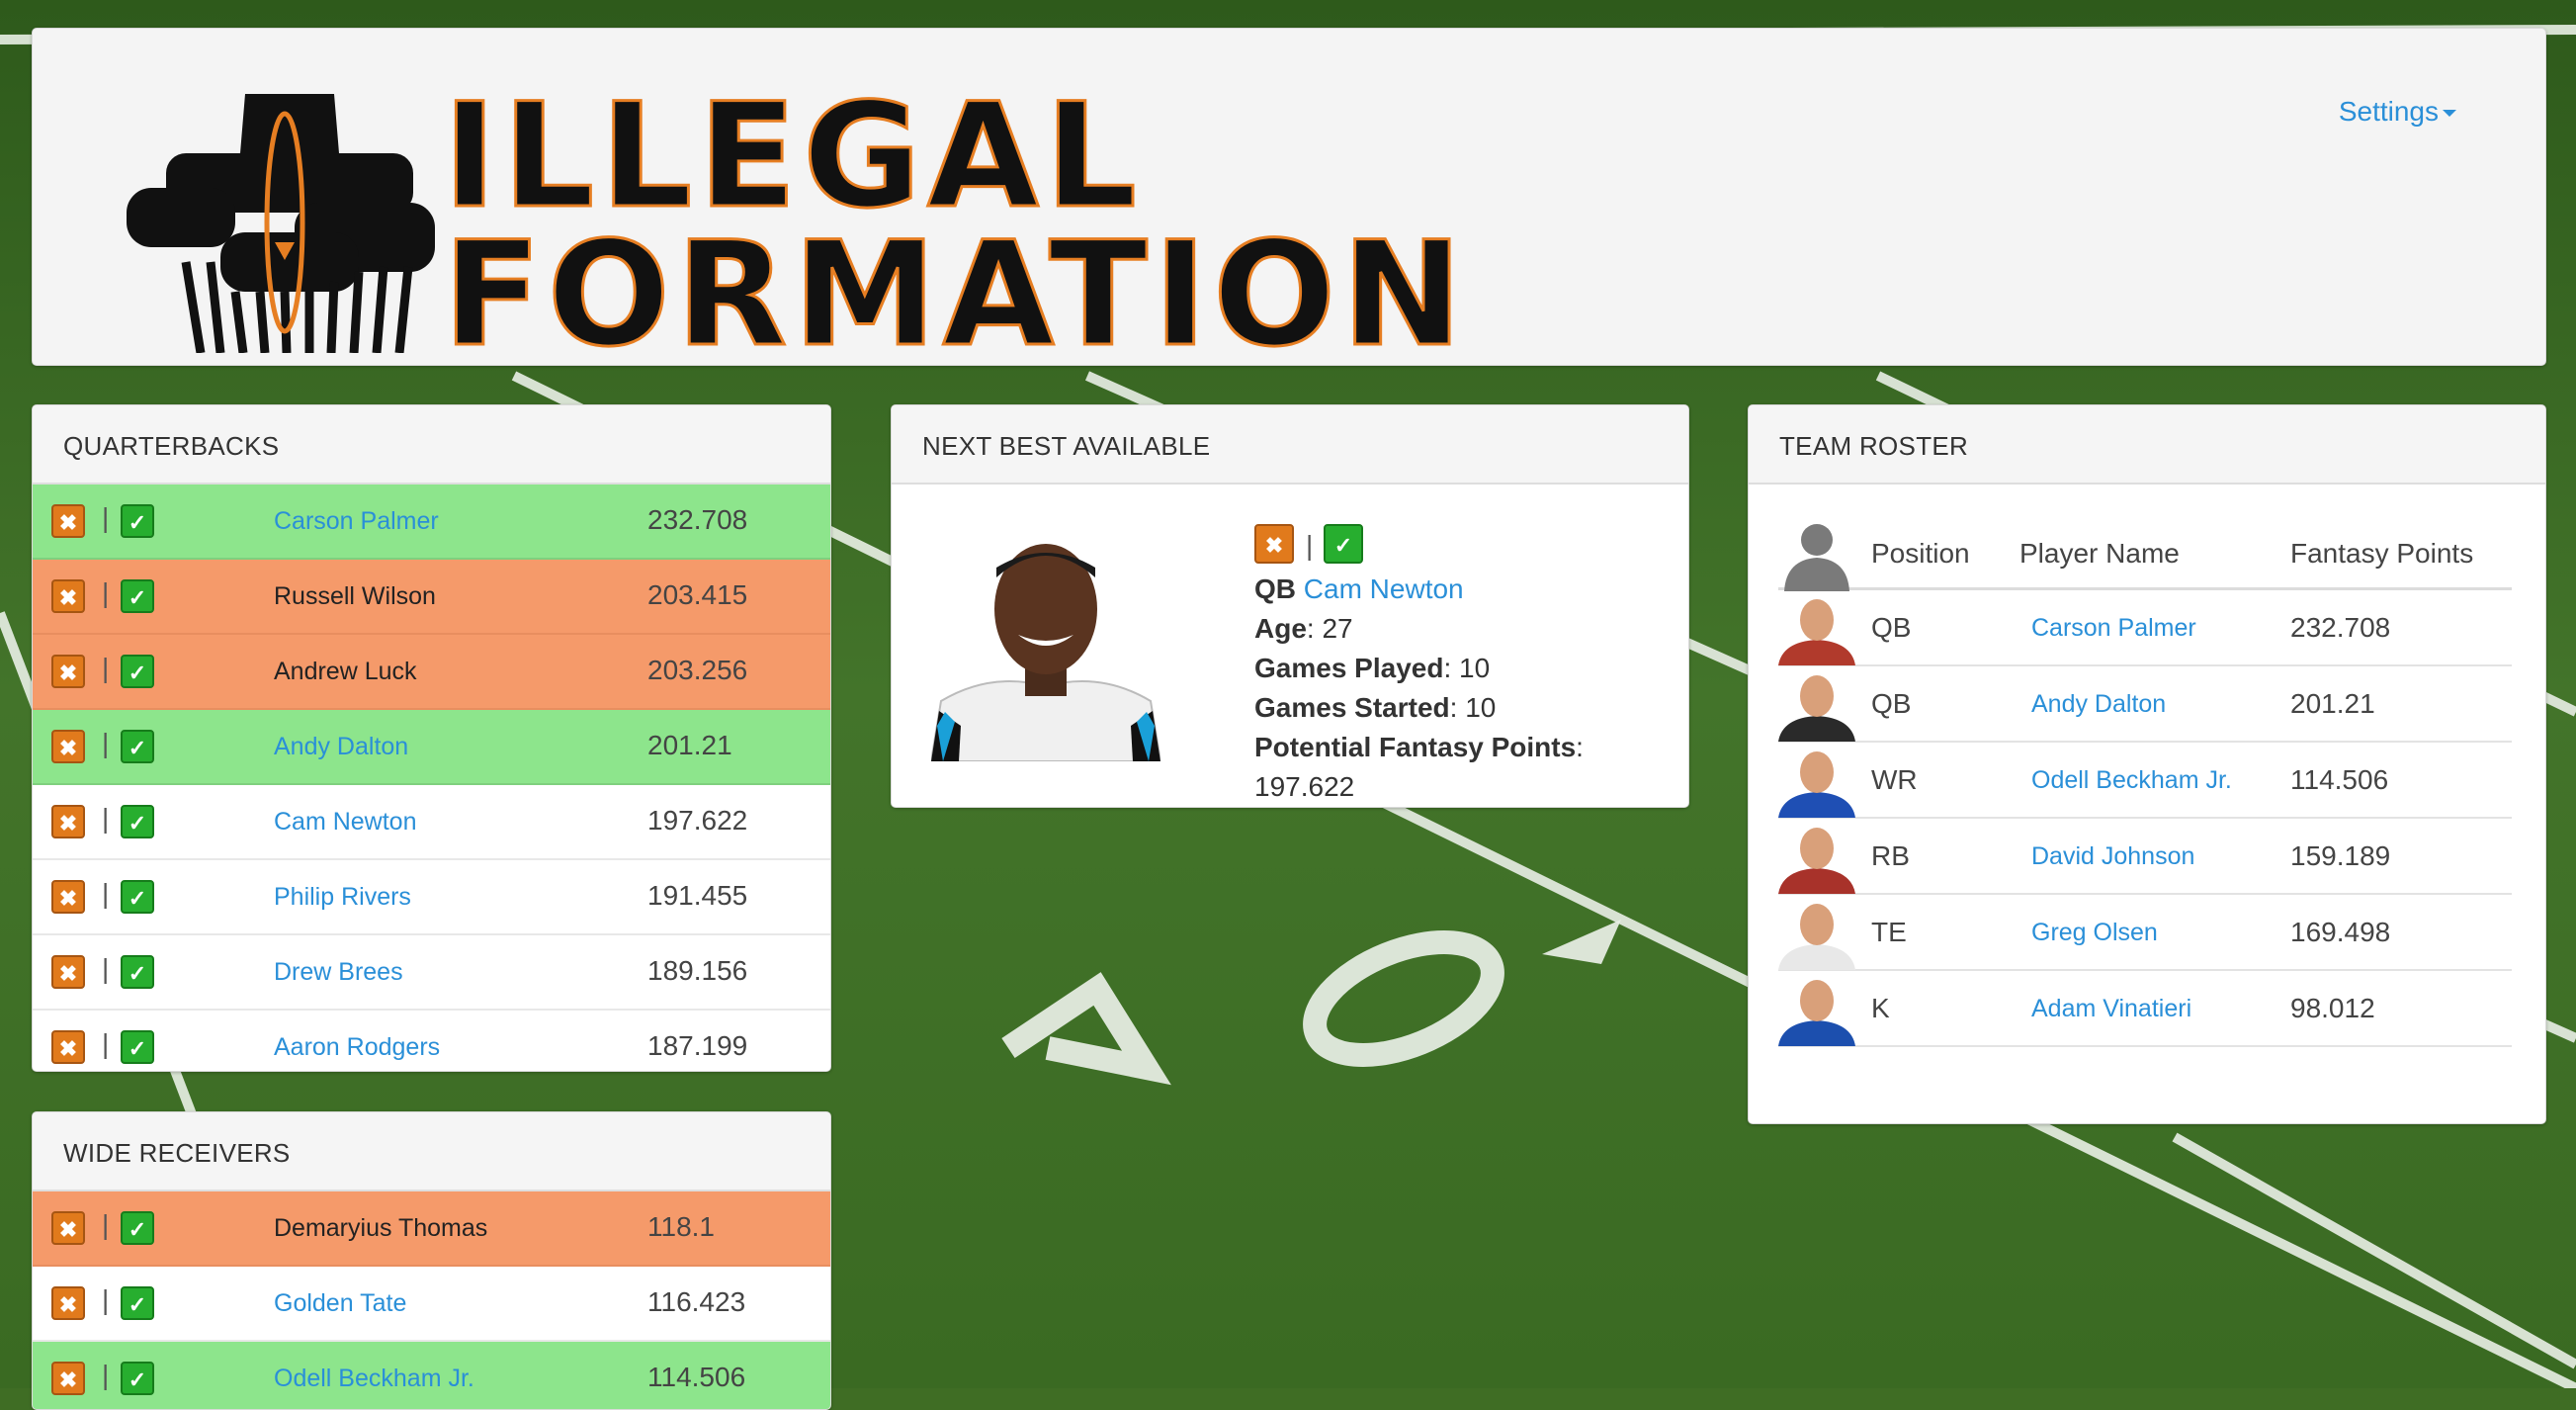 The height and width of the screenshot is (1410, 2576). Describe the element at coordinates (431, 747) in the screenshot. I see `player-row: ✖ | ✓ Andy Dalton 201.21` at that location.